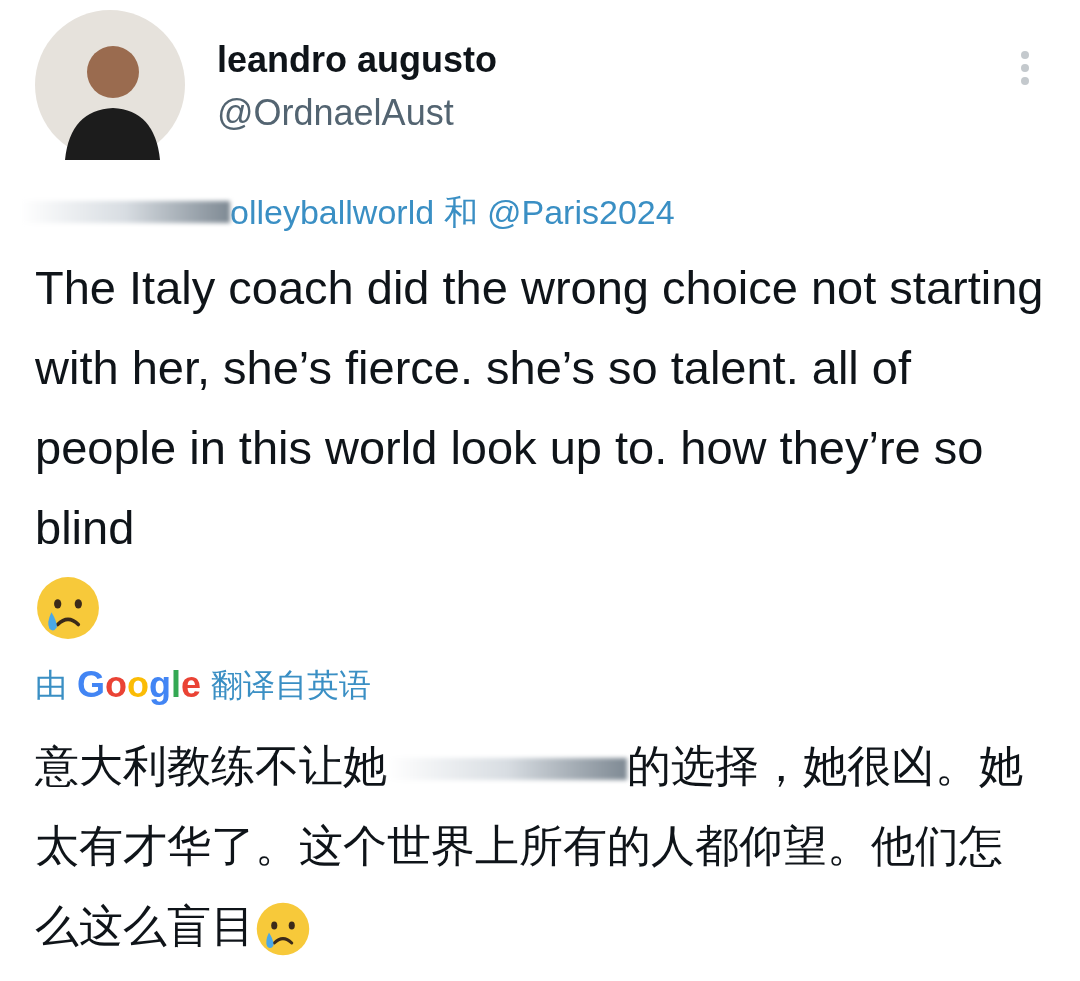  What do you see at coordinates (51, 685) in the screenshot?
I see `translation-prefix: 由` at bounding box center [51, 685].